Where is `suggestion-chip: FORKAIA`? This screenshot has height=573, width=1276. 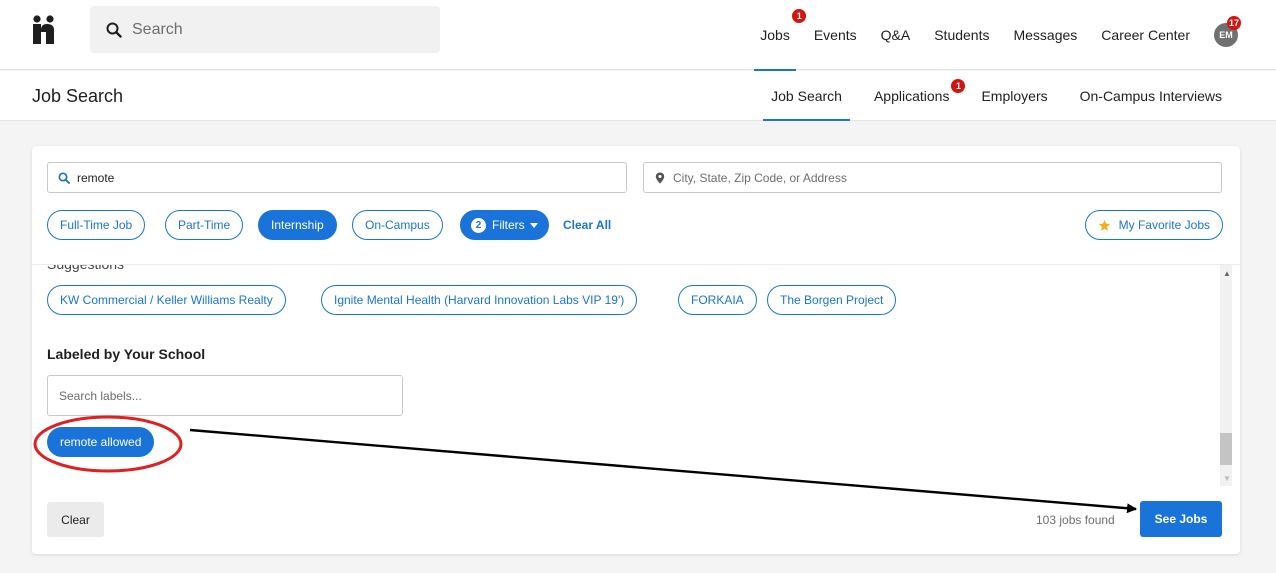
suggestion-chip: FORKAIA is located at coordinates (717, 300).